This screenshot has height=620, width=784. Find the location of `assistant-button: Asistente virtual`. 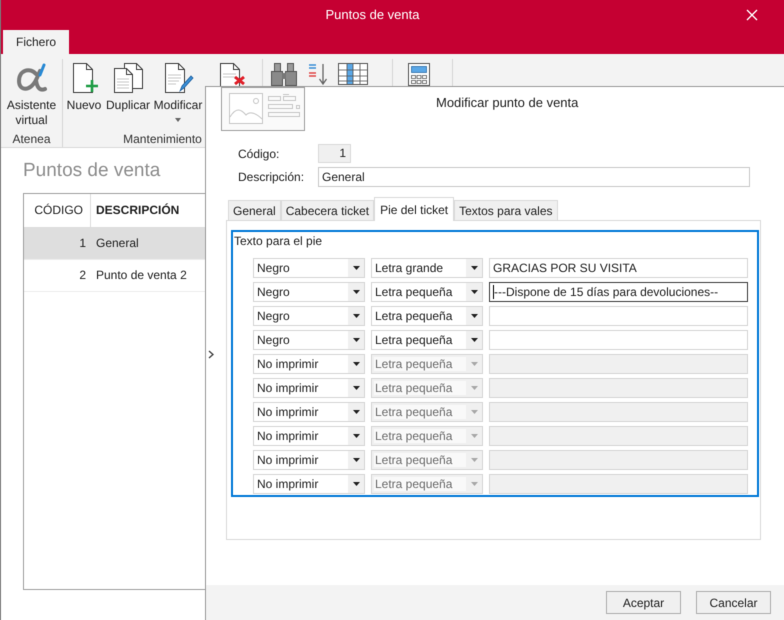

assistant-button: Asistente virtual is located at coordinates (31, 95).